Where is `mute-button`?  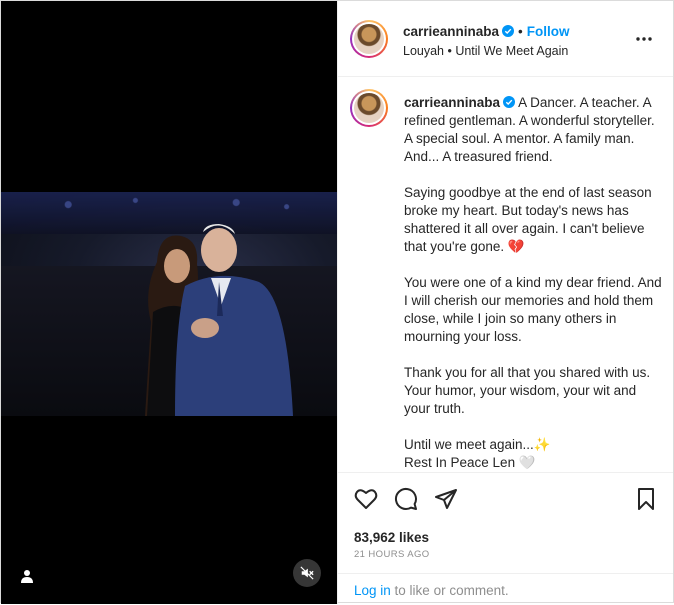
mute-button is located at coordinates (307, 573).